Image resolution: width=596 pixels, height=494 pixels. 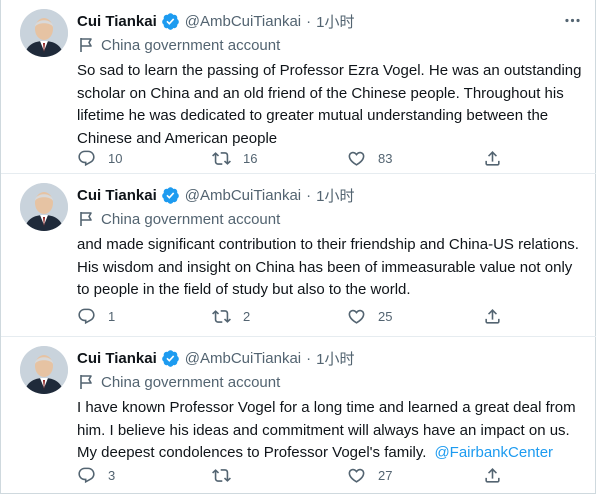 I want to click on like-count: 83, so click(x=385, y=158).